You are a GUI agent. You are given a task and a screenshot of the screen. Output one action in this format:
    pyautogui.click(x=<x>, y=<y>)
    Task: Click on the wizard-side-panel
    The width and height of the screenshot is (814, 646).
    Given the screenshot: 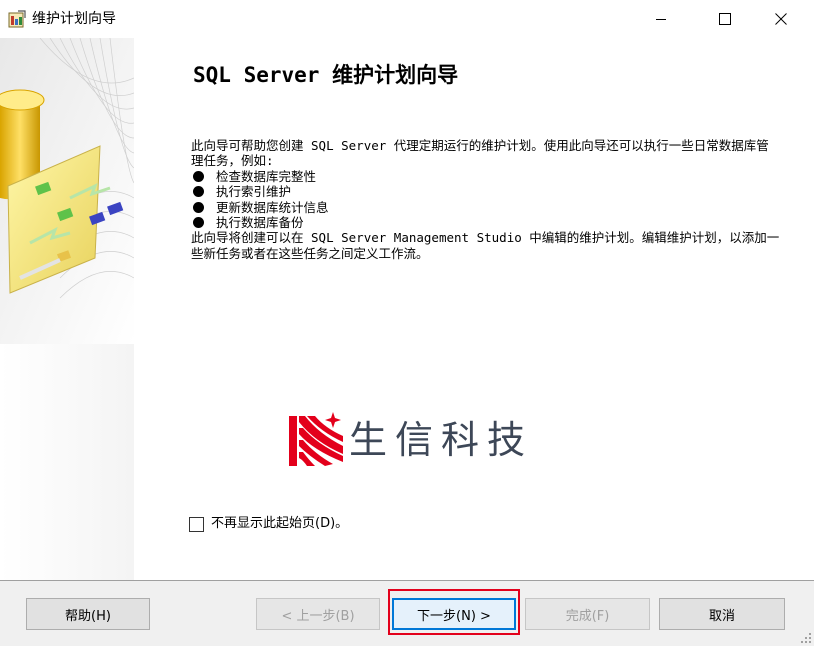 What is the action you would take?
    pyautogui.click(x=67, y=462)
    